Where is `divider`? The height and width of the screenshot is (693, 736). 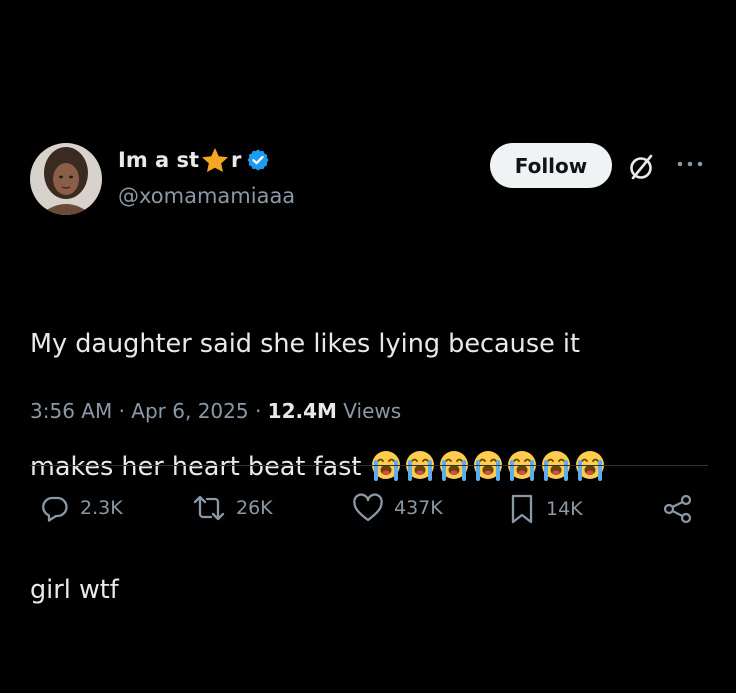 divider is located at coordinates (369, 465).